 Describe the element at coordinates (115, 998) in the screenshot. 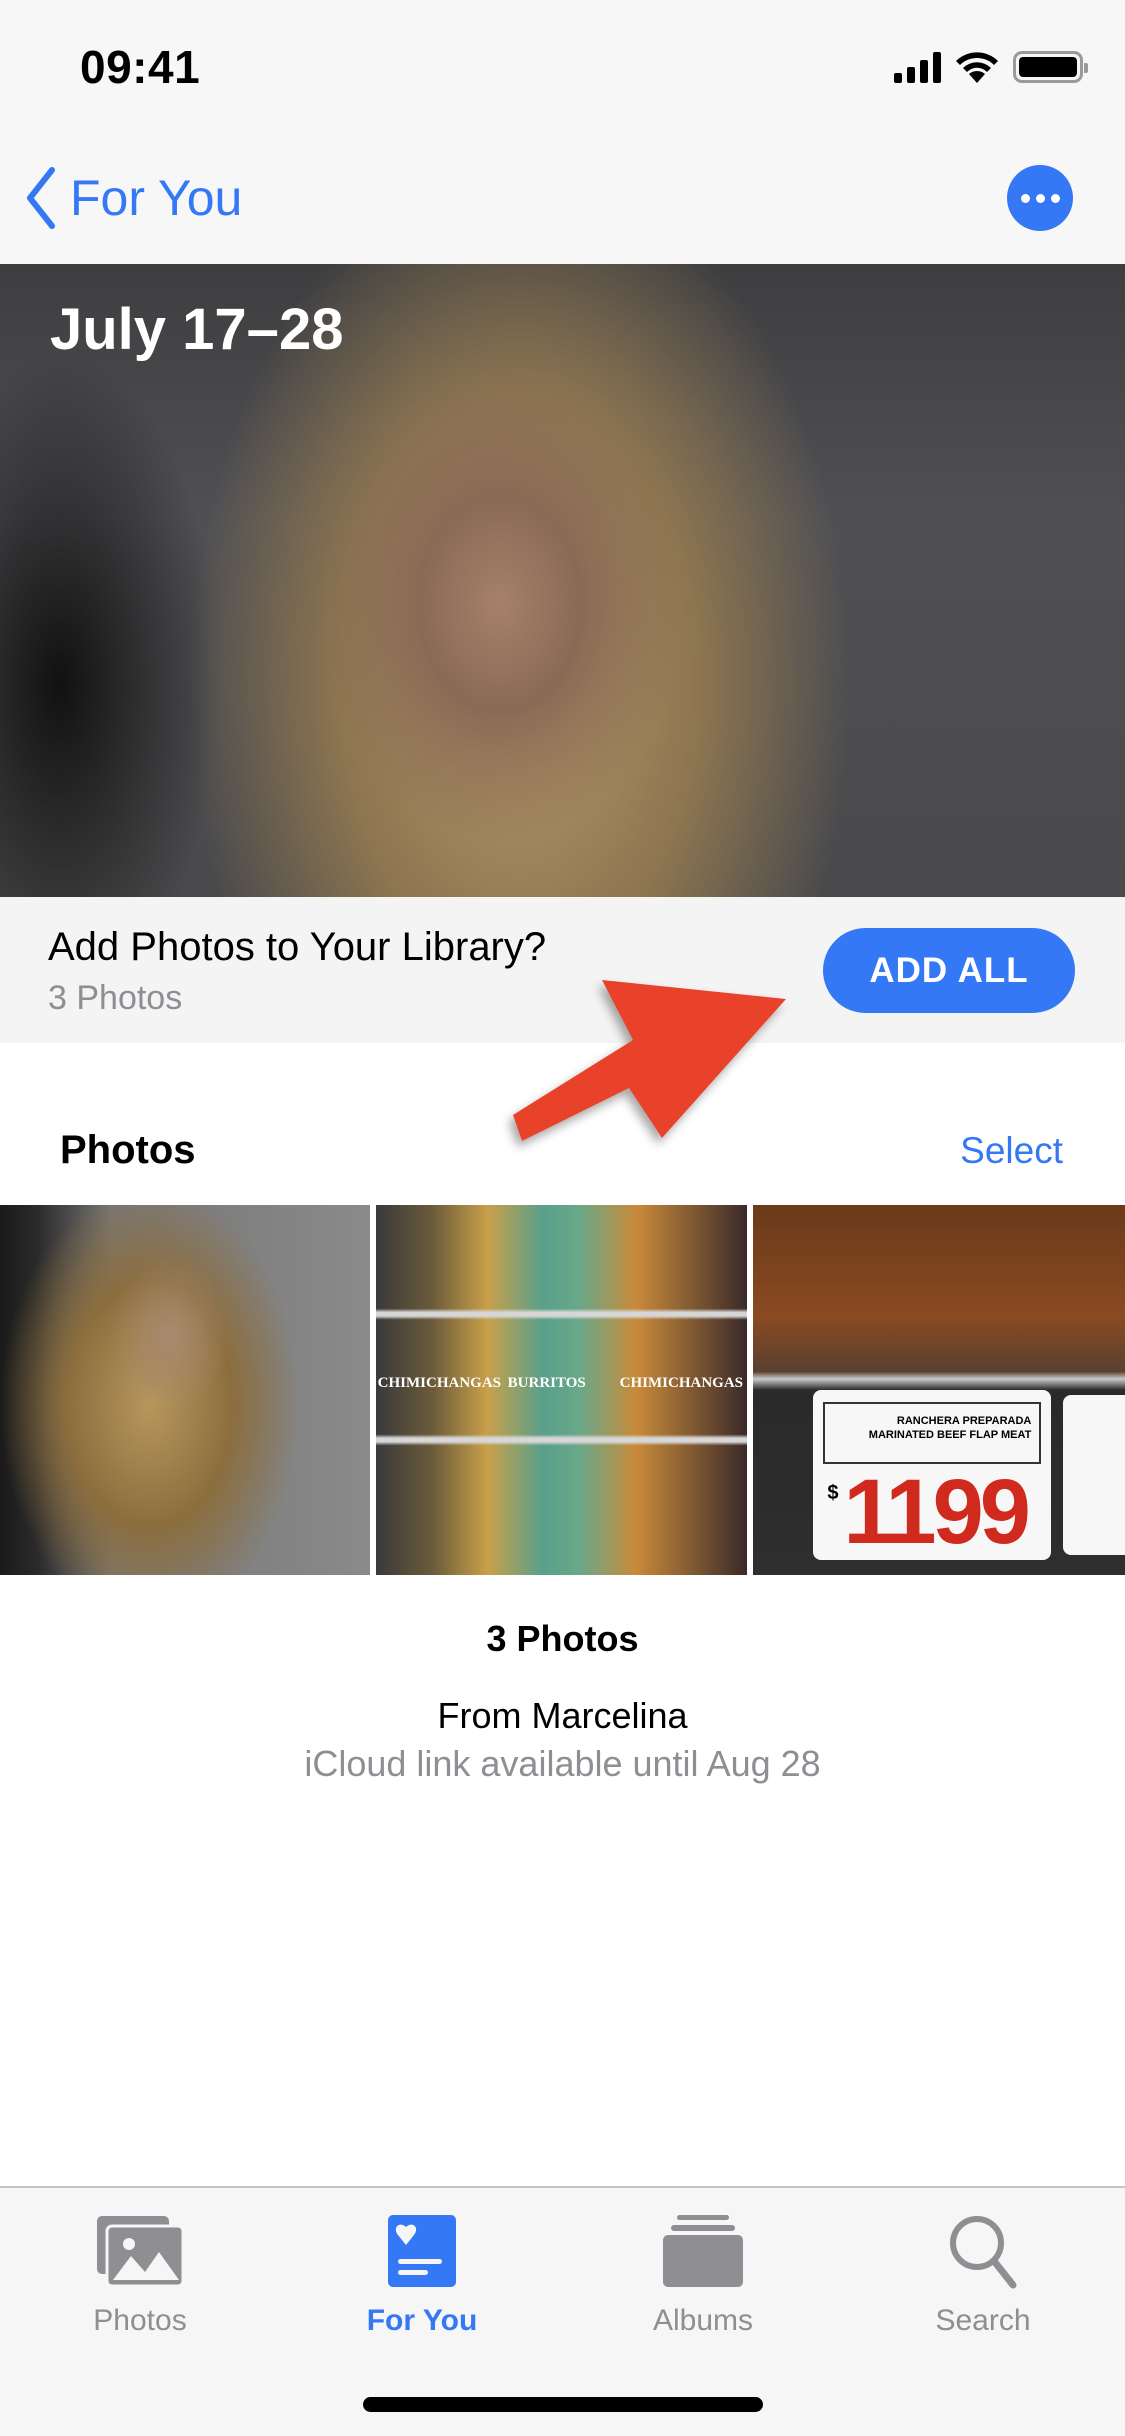

I see `add-banner-subtitle: 3 Photos` at that location.